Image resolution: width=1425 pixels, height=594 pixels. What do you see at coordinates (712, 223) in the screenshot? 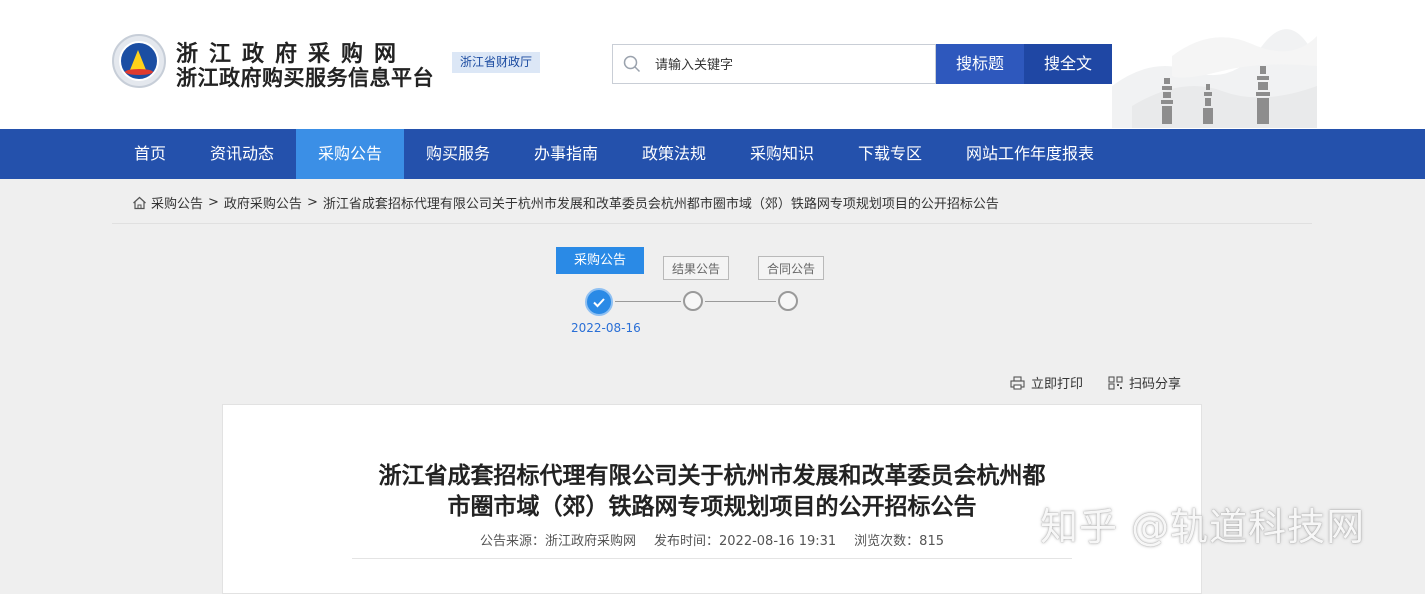
I see `breadcrumb-divider` at bounding box center [712, 223].